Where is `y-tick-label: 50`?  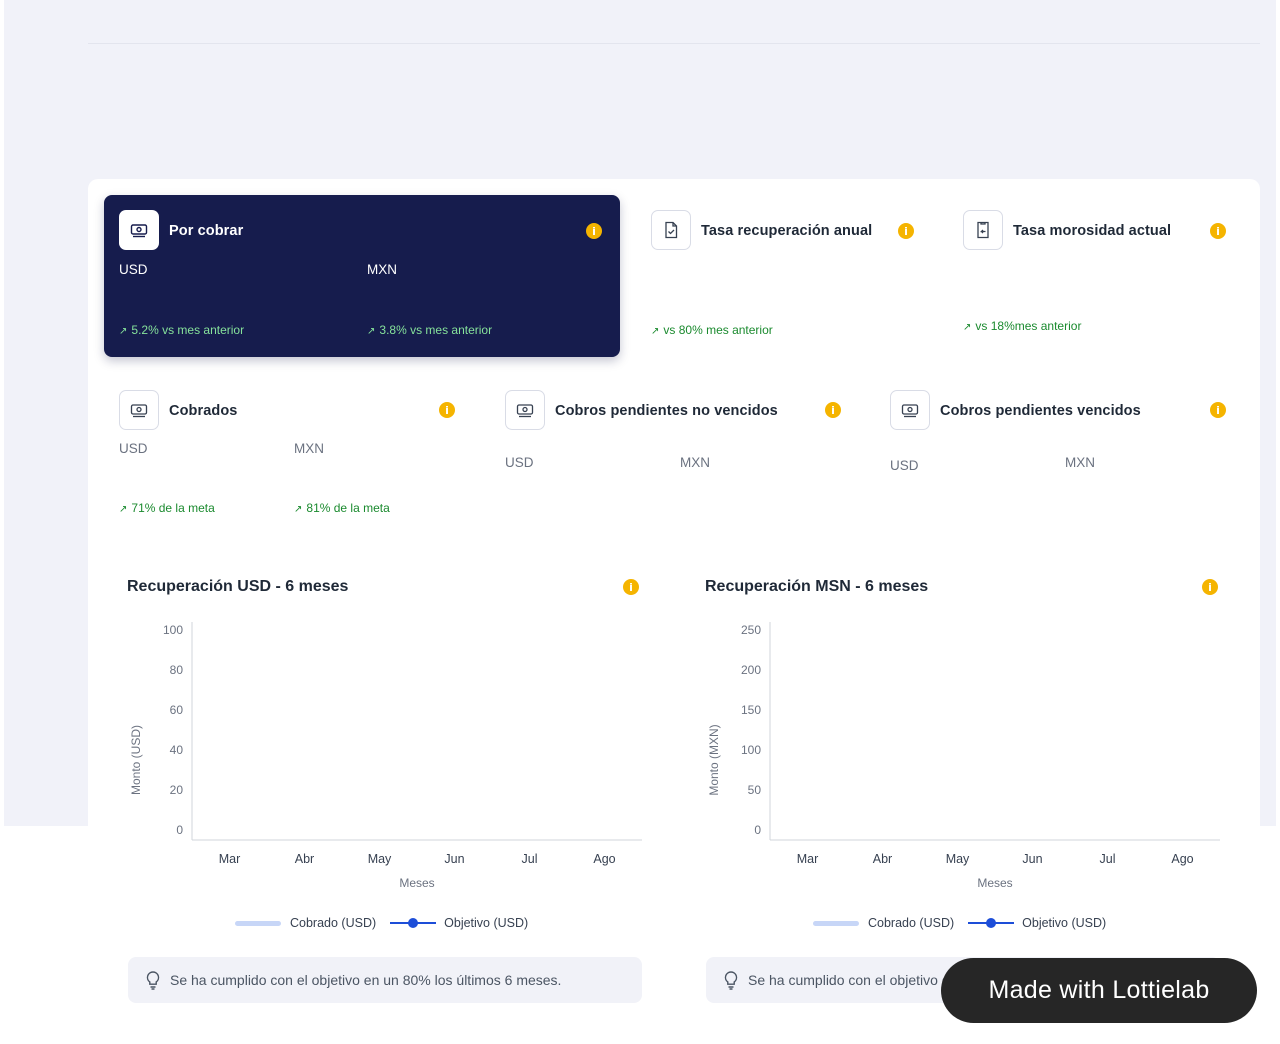
y-tick-label: 50 is located at coordinates (755, 790).